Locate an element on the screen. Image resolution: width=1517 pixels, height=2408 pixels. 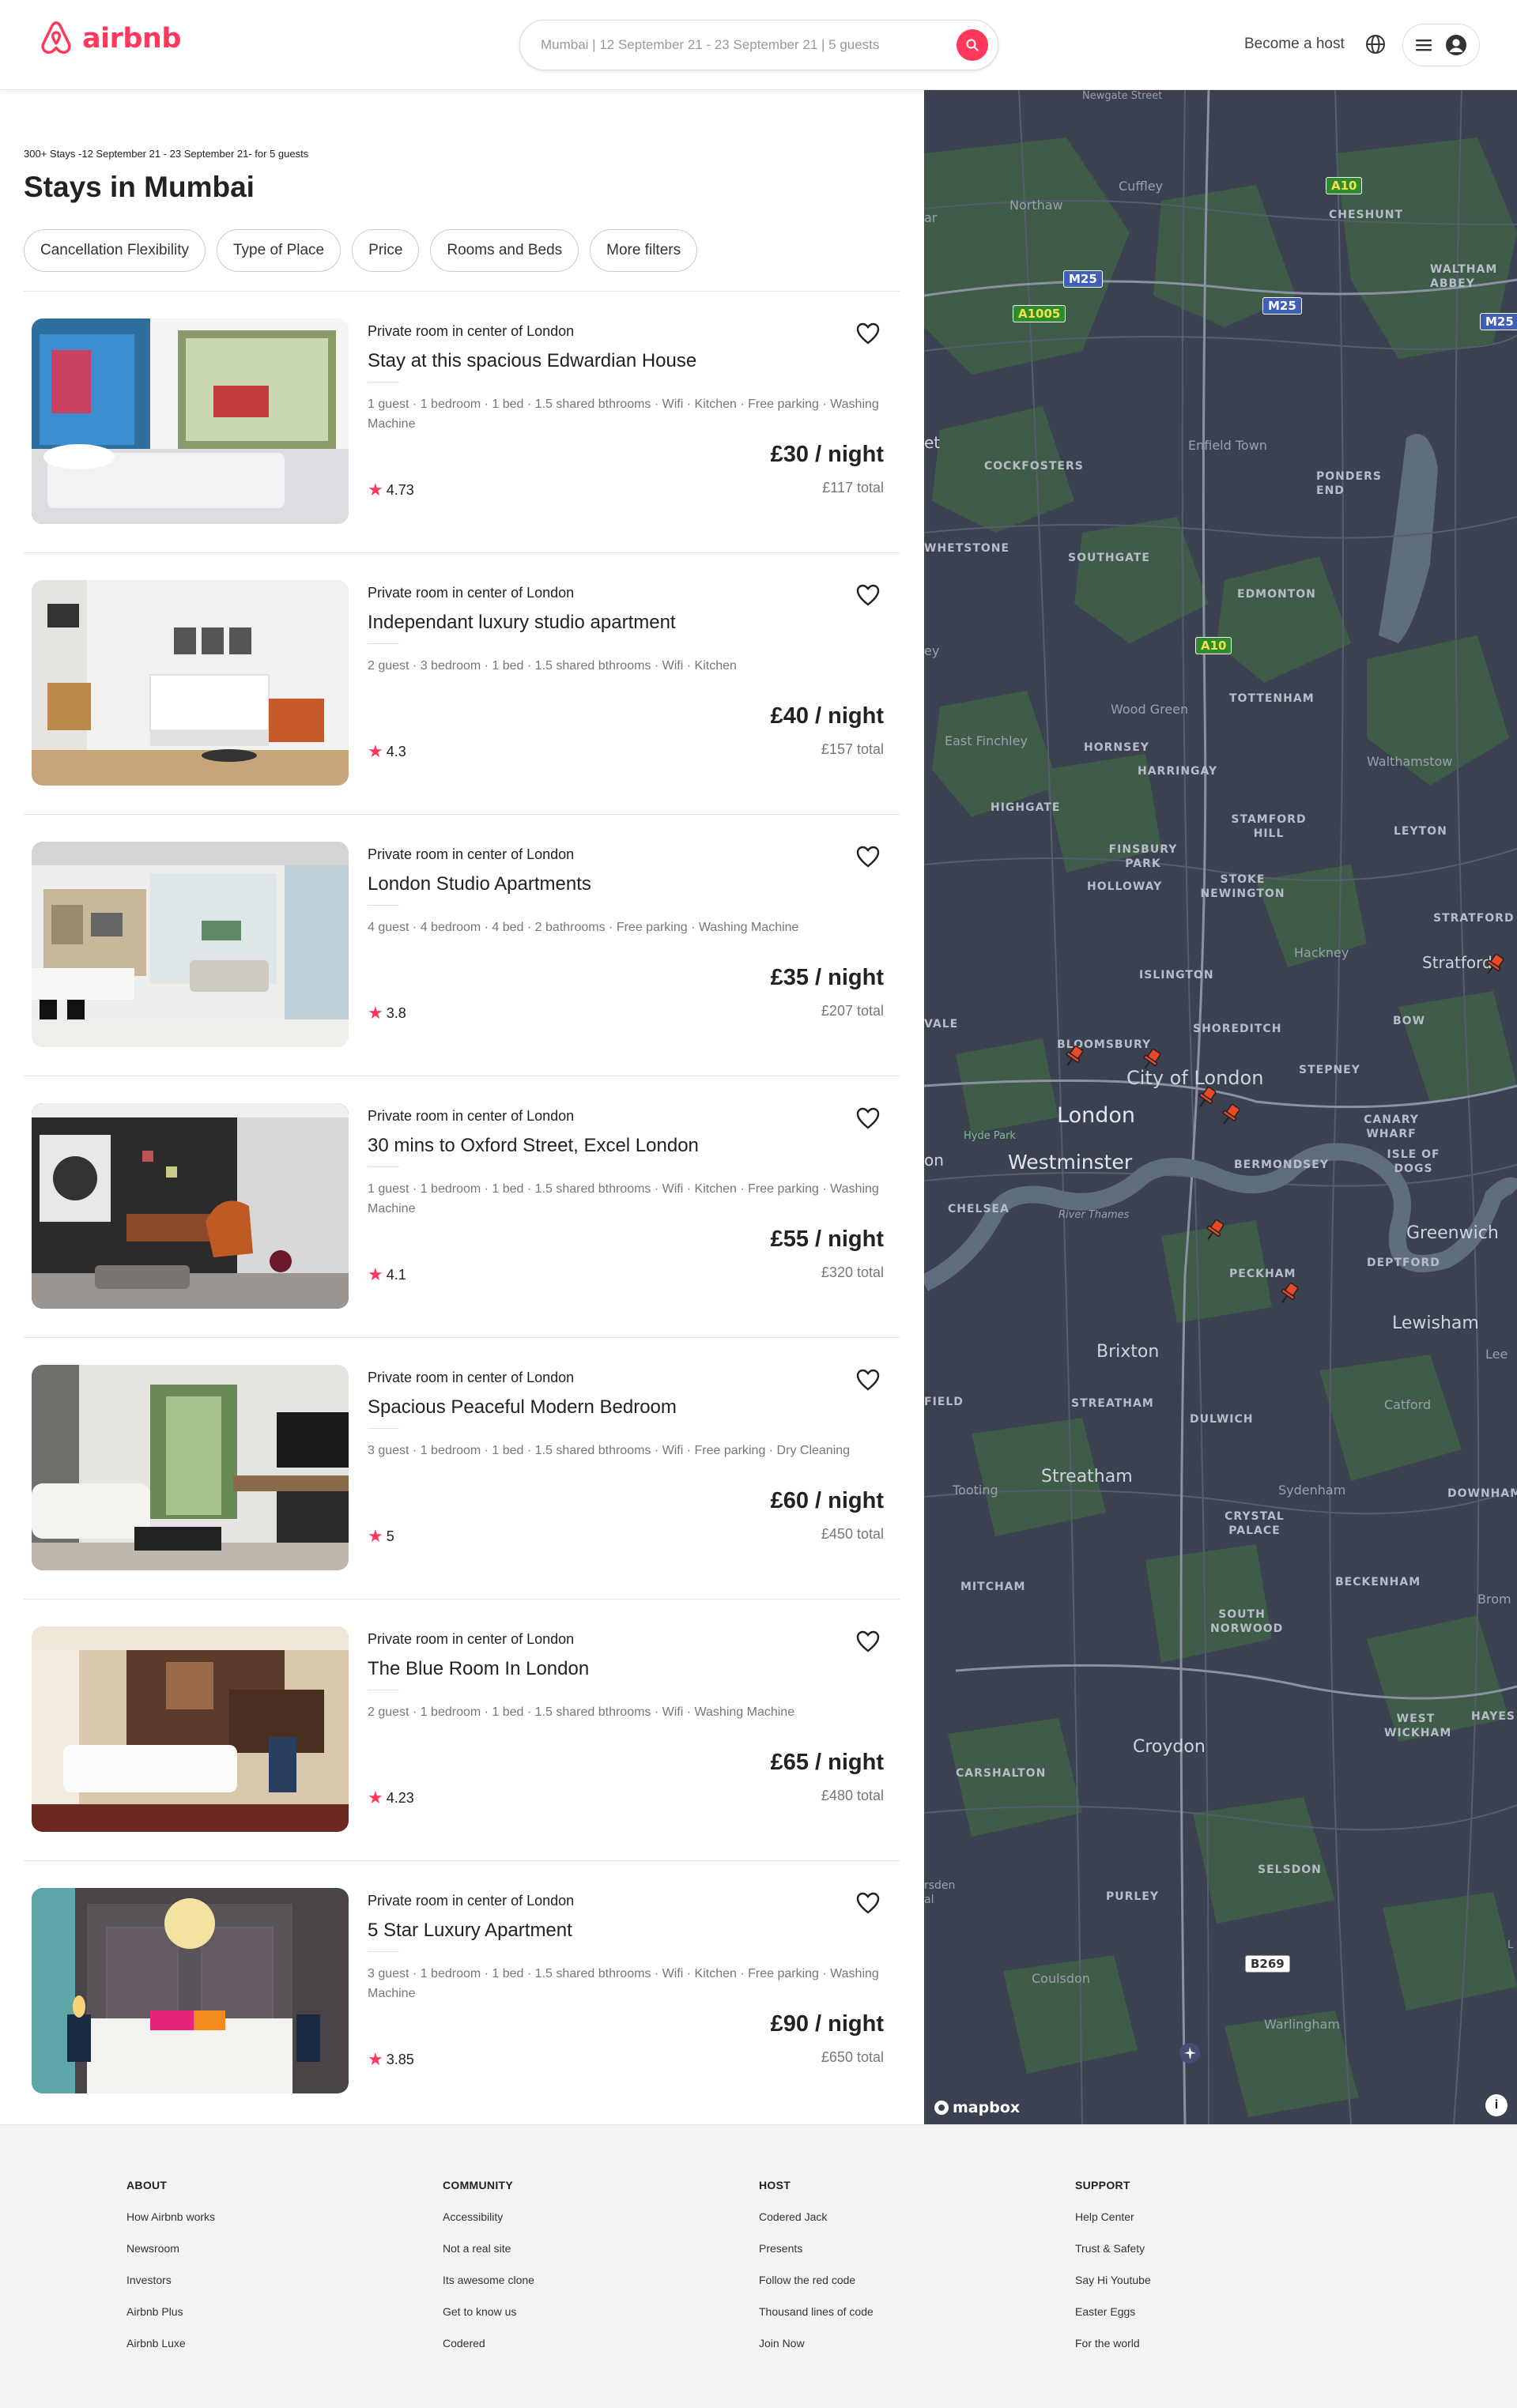
listing-title: London Studio Apartments is located at coordinates (479, 884).